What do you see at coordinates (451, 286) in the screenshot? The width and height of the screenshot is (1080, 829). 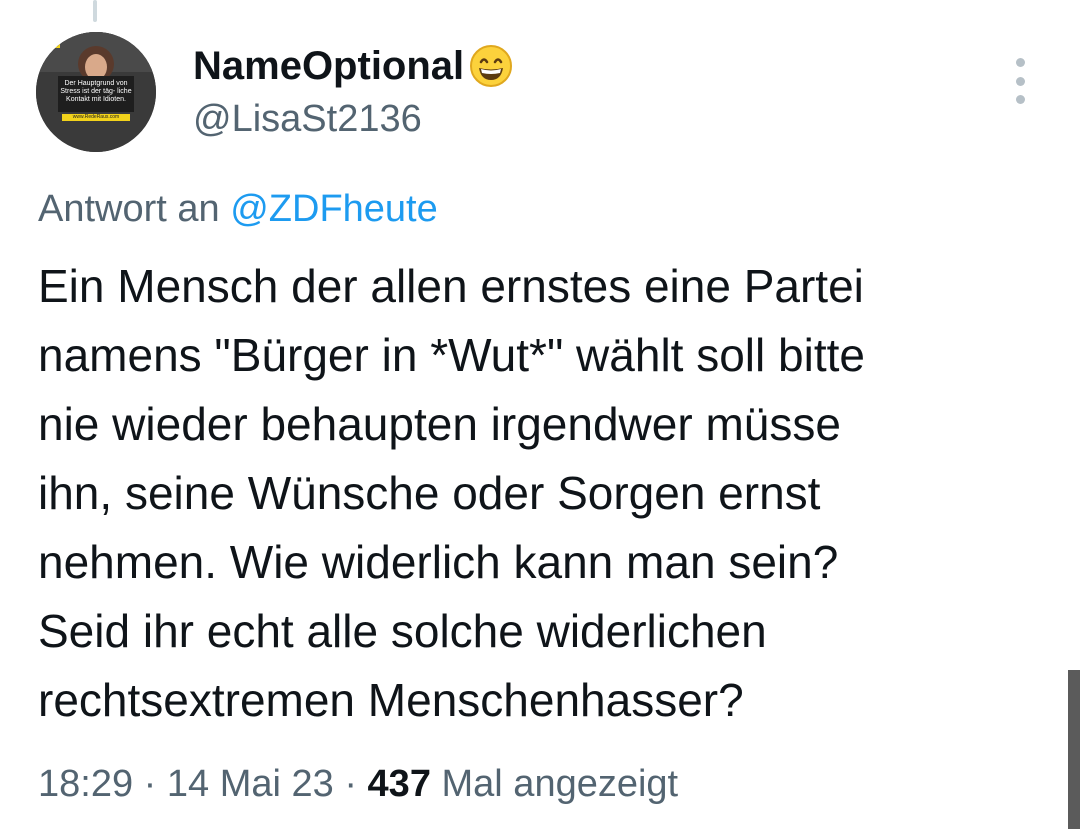 I see `tweet-text-line: Ein Mensch der allen ernstes eine Partei` at bounding box center [451, 286].